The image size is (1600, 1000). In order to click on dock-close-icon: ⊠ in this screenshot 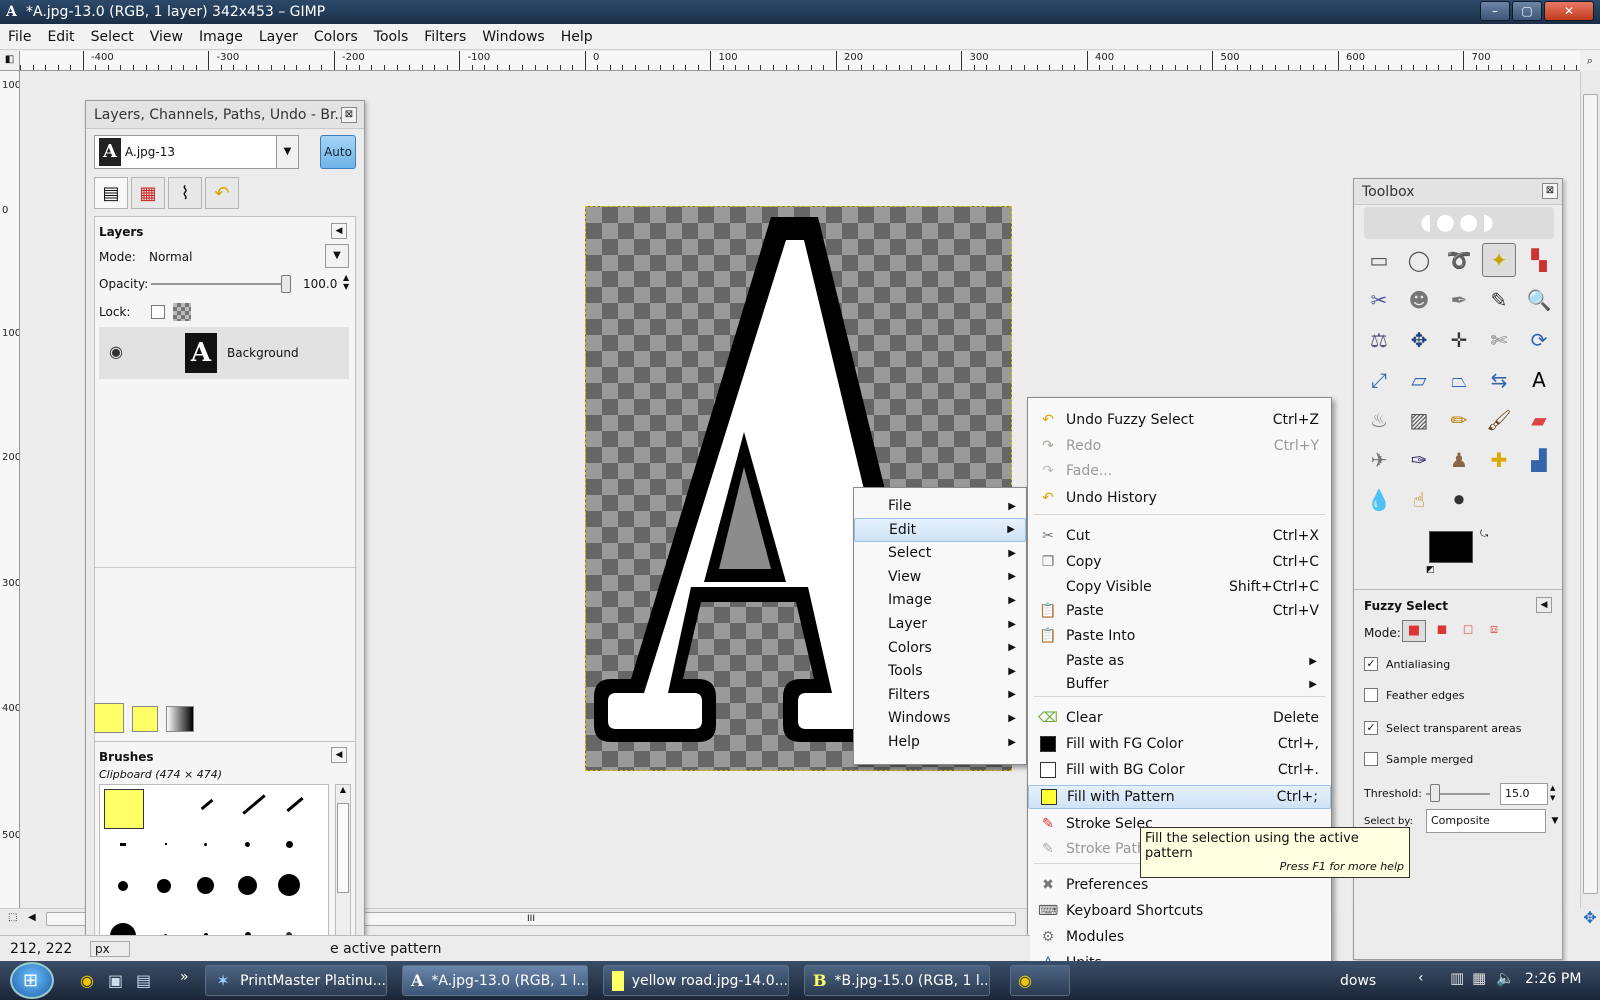, I will do `click(349, 115)`.